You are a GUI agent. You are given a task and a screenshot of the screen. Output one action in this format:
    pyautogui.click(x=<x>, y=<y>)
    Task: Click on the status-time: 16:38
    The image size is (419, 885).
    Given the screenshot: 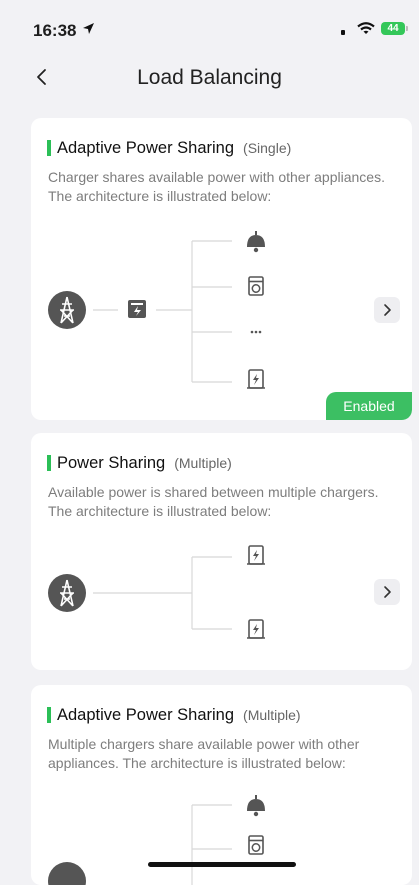 What is the action you would take?
    pyautogui.click(x=55, y=30)
    